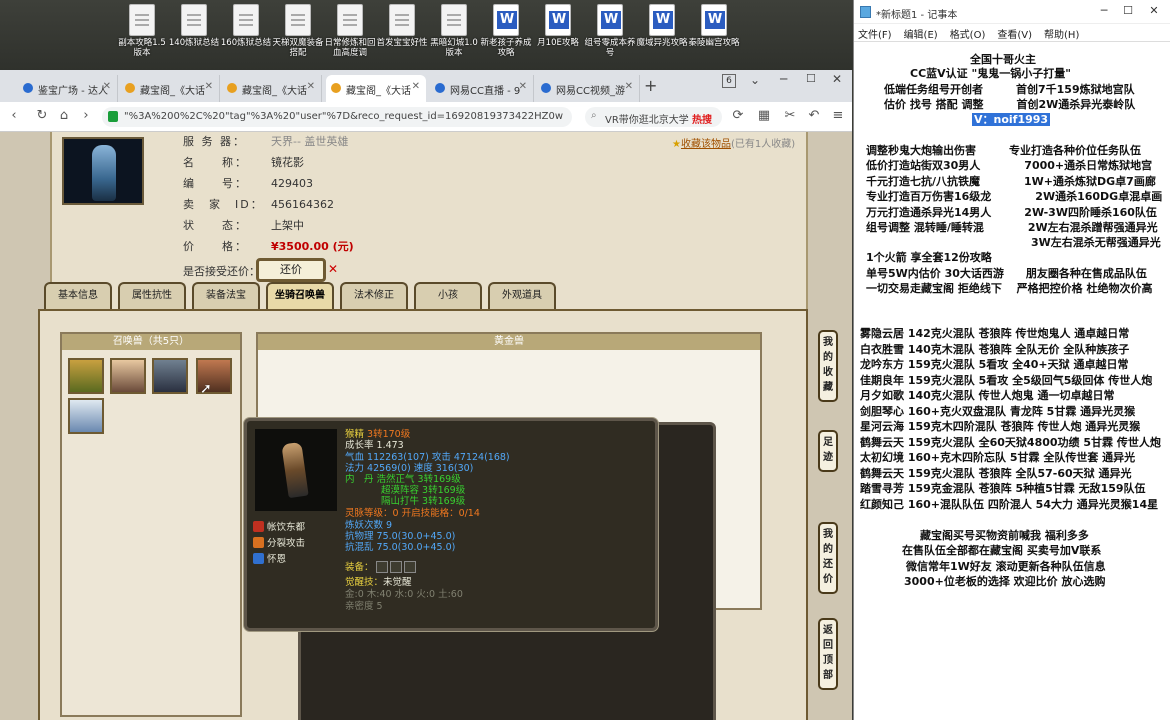  I want to click on mp-line: 法力 42569(0) 速度 316(30), so click(409, 468).